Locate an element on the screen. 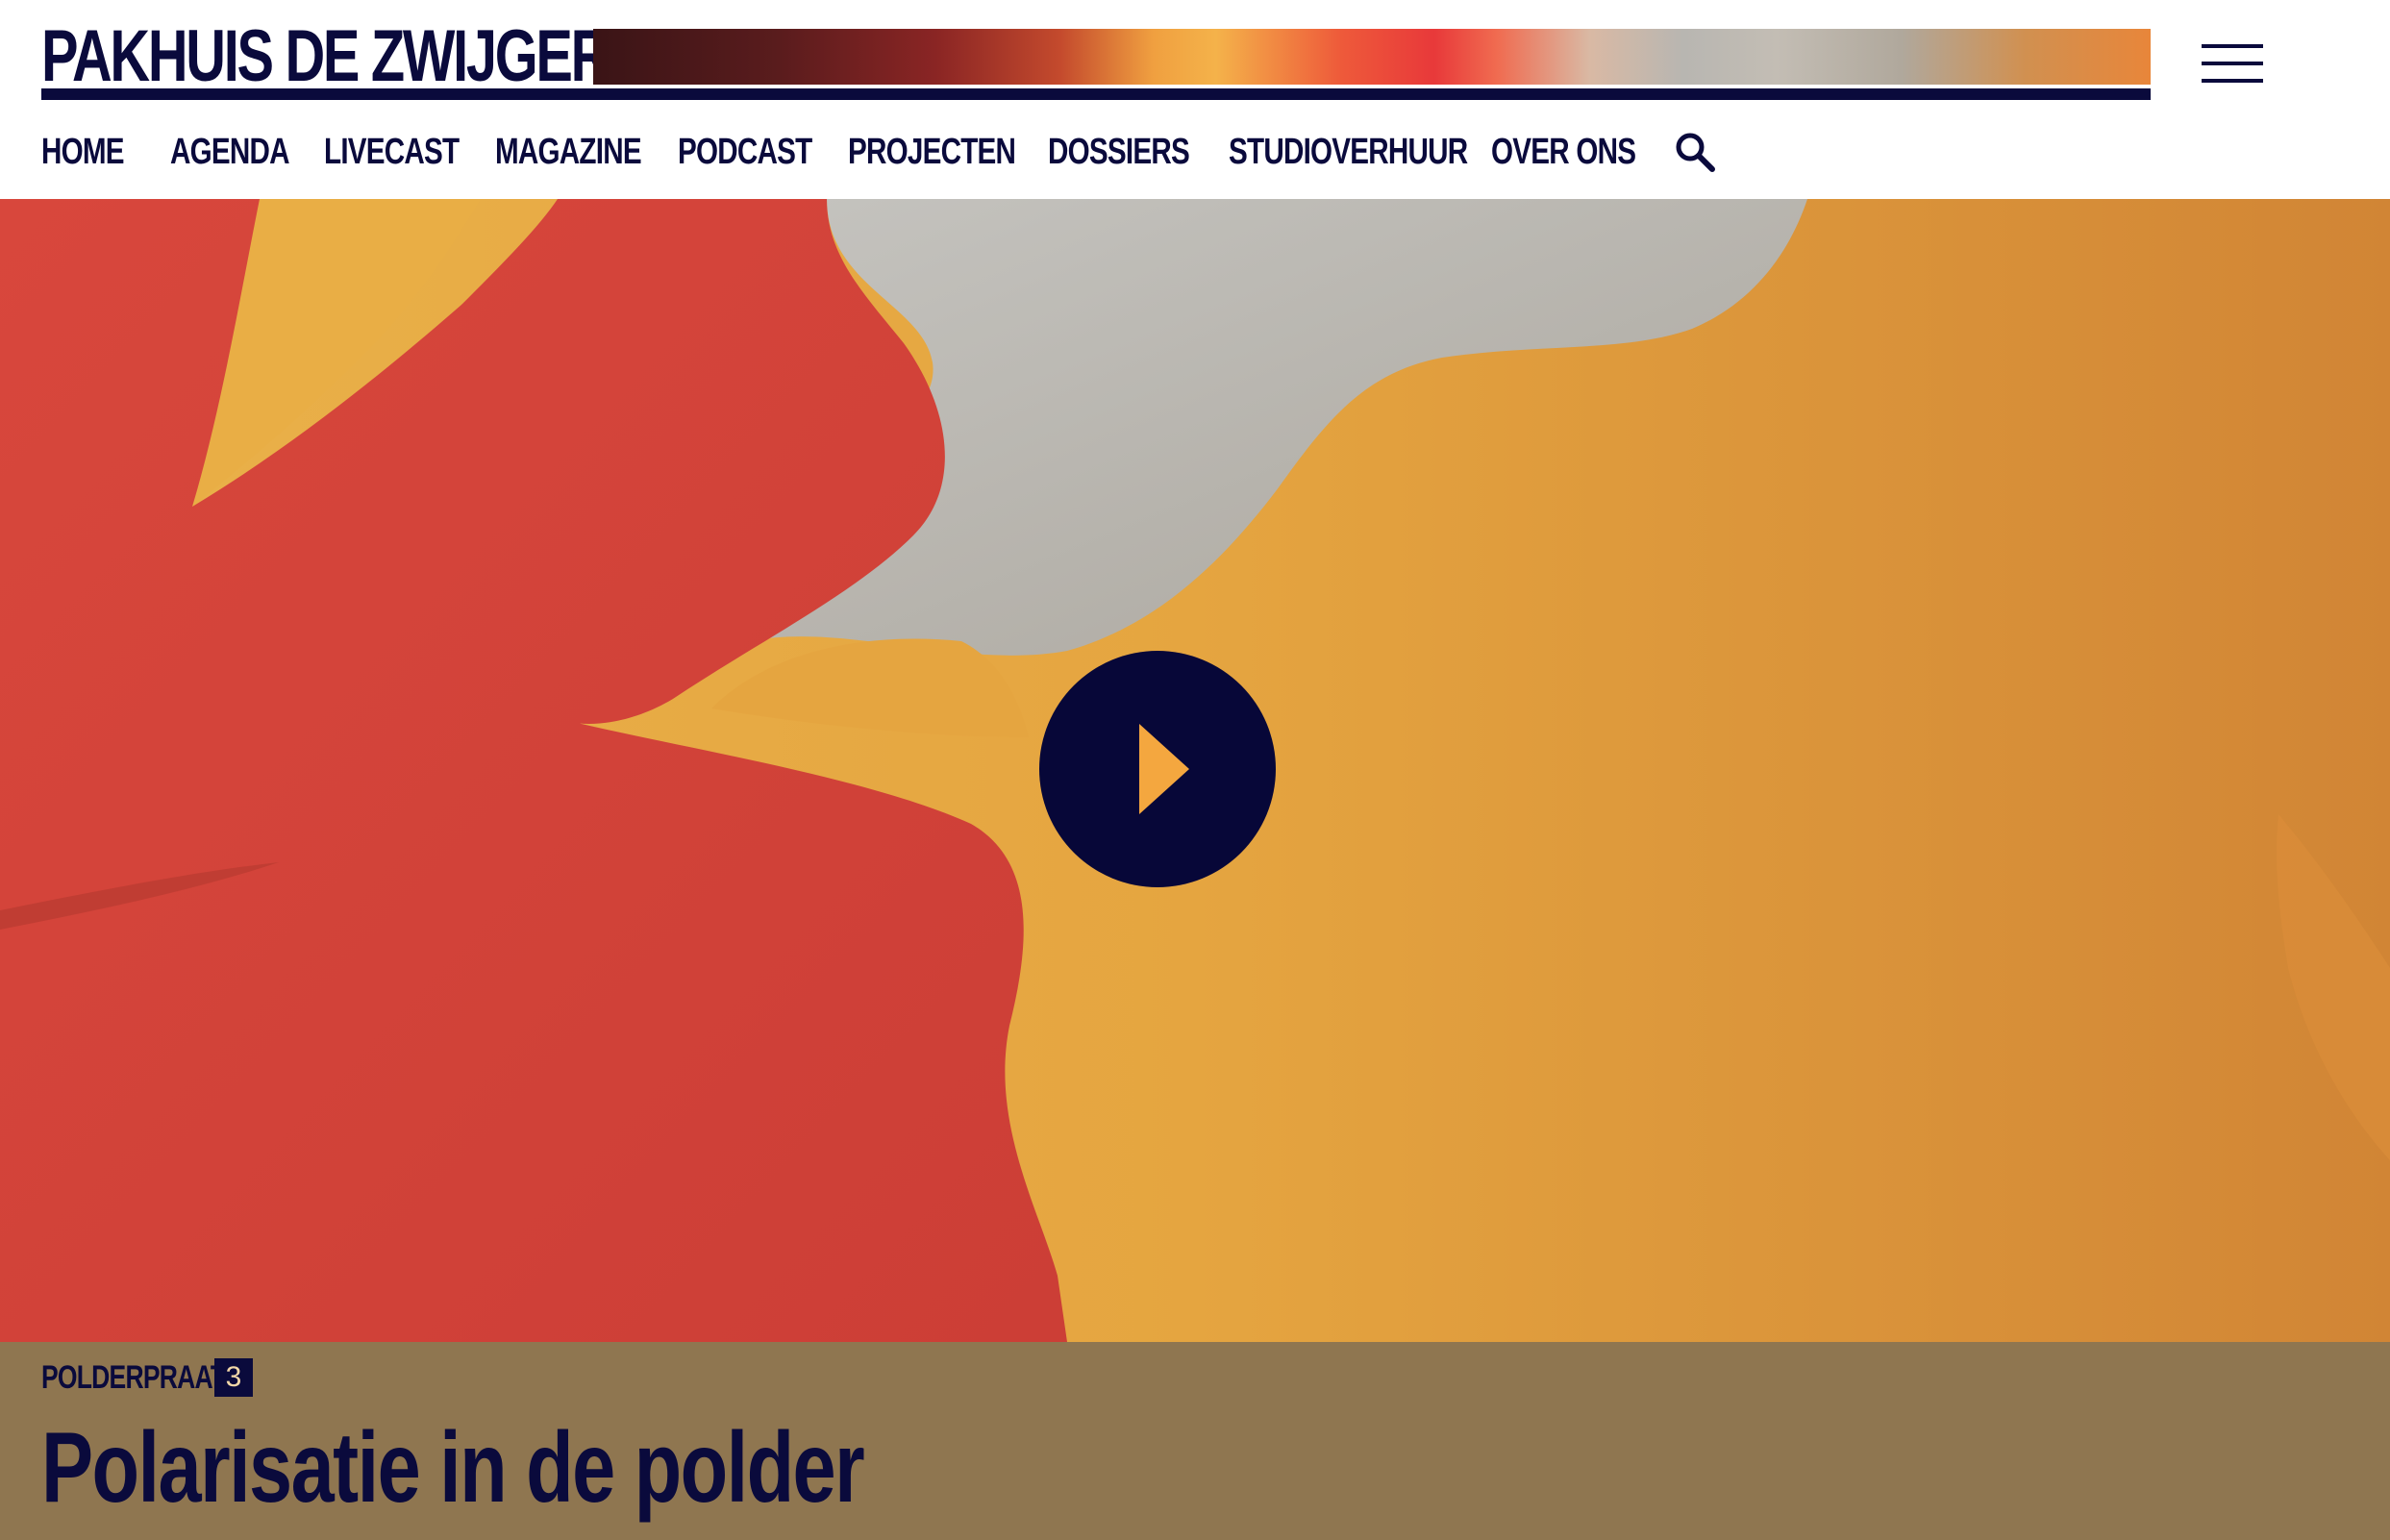  series-name: POLDERPRAAT is located at coordinates (133, 1378).